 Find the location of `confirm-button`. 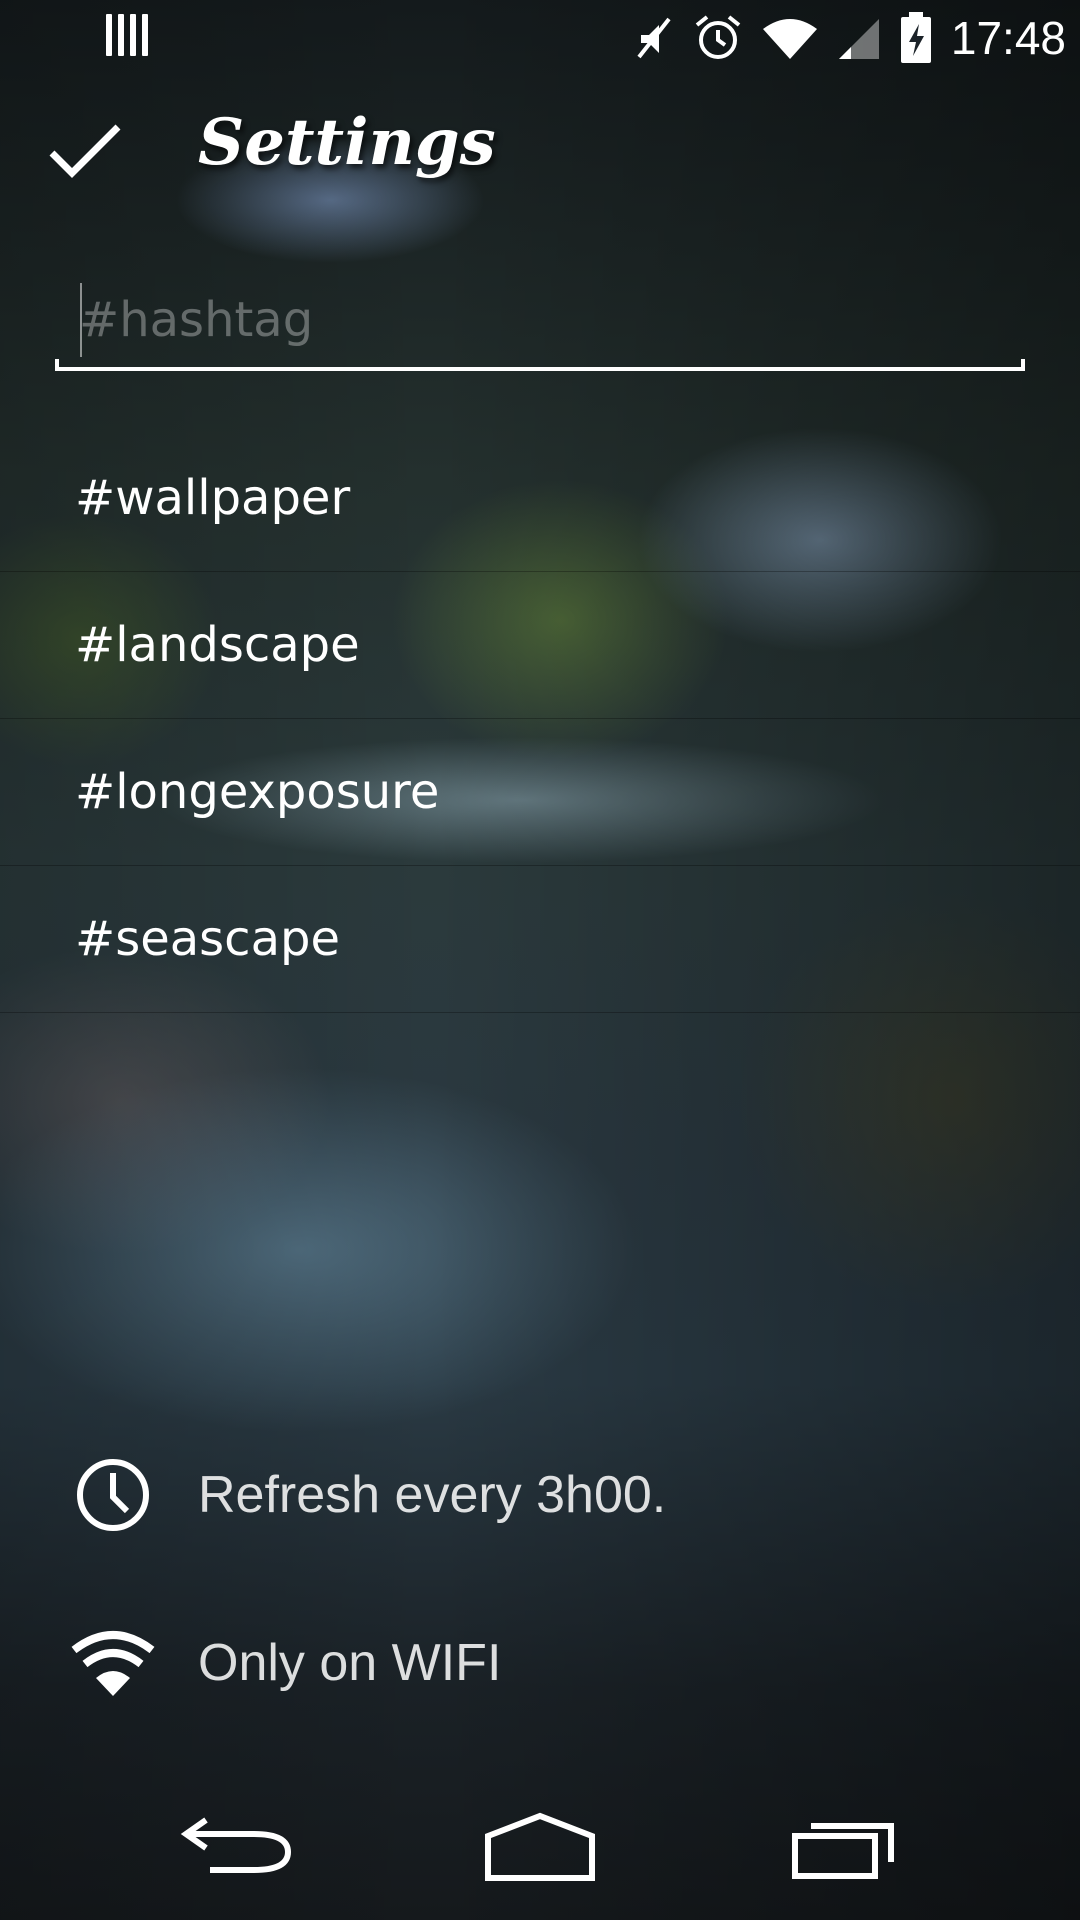

confirm-button is located at coordinates (85, 155).